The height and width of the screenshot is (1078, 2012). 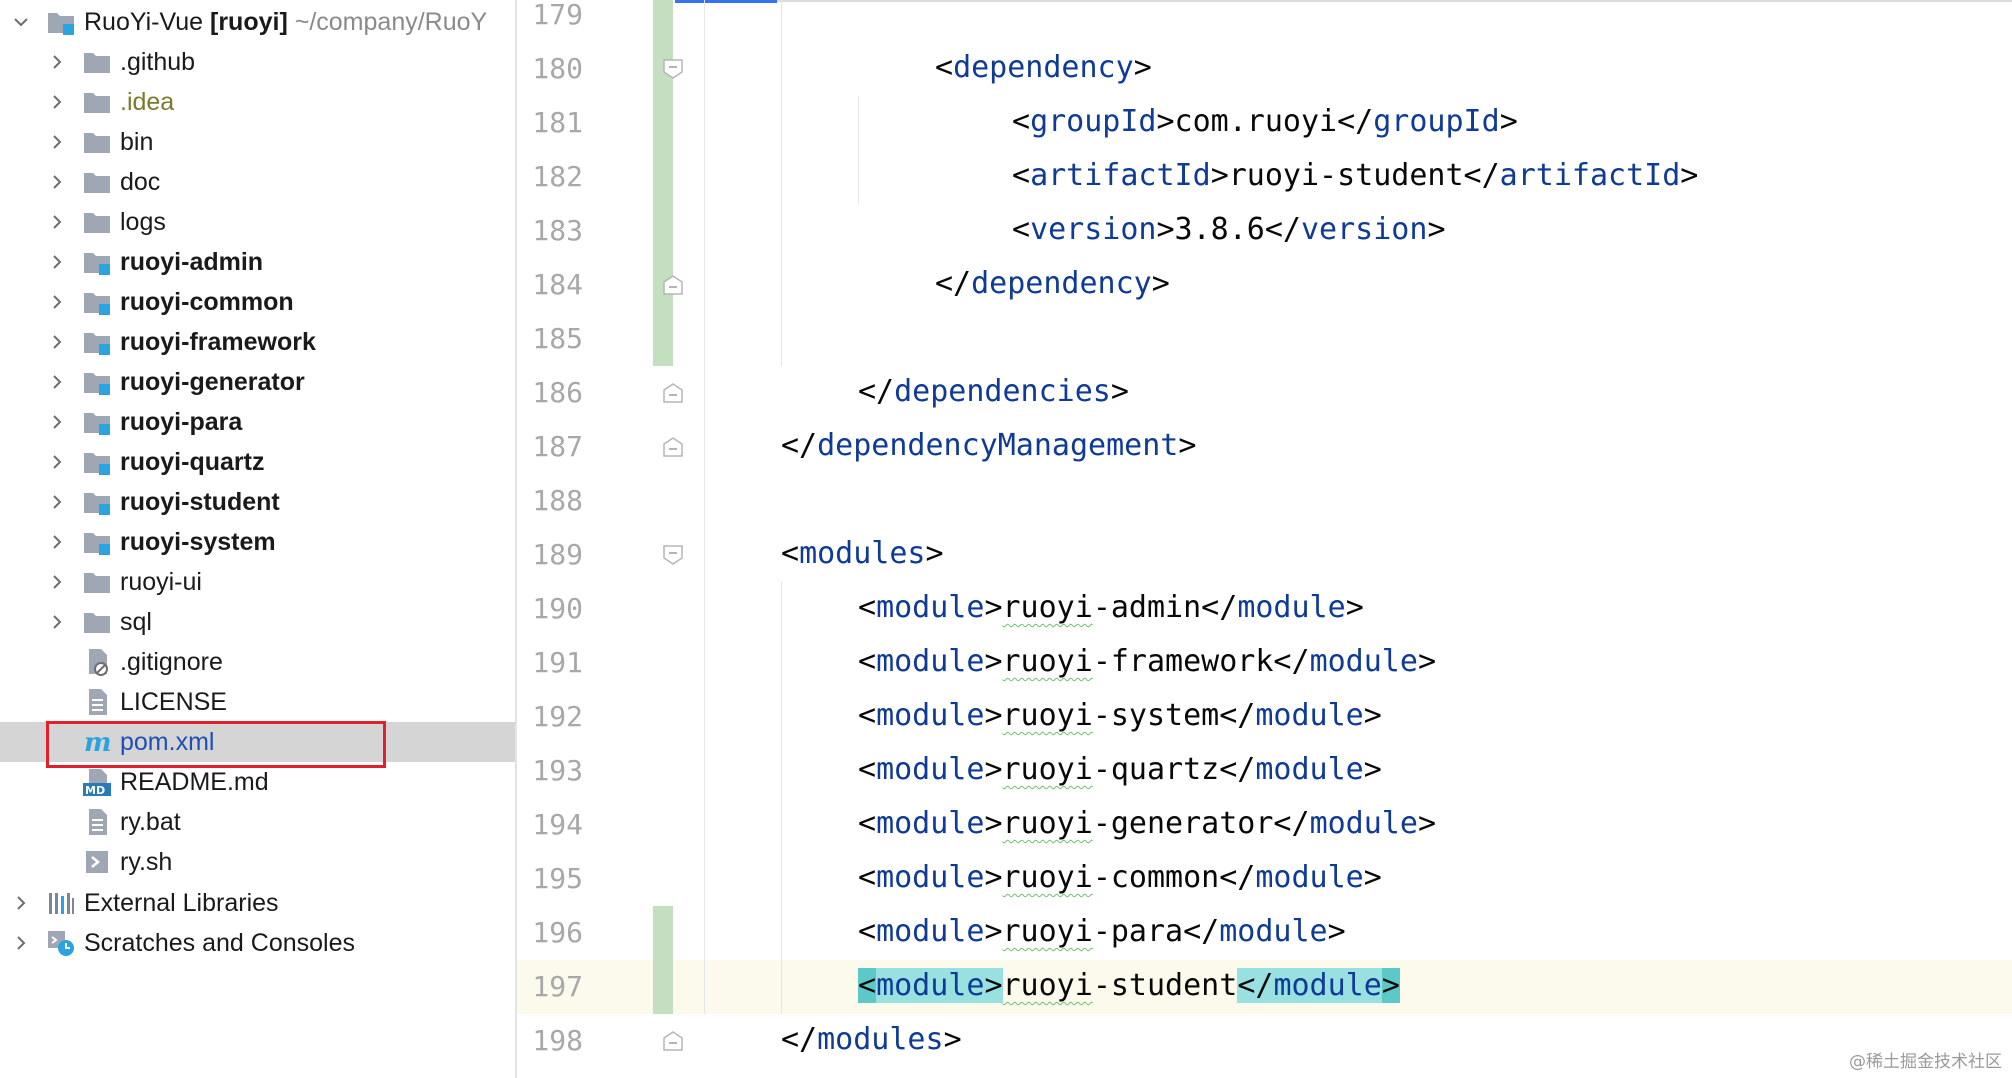 What do you see at coordinates (557, 176) in the screenshot?
I see `line-number: 182` at bounding box center [557, 176].